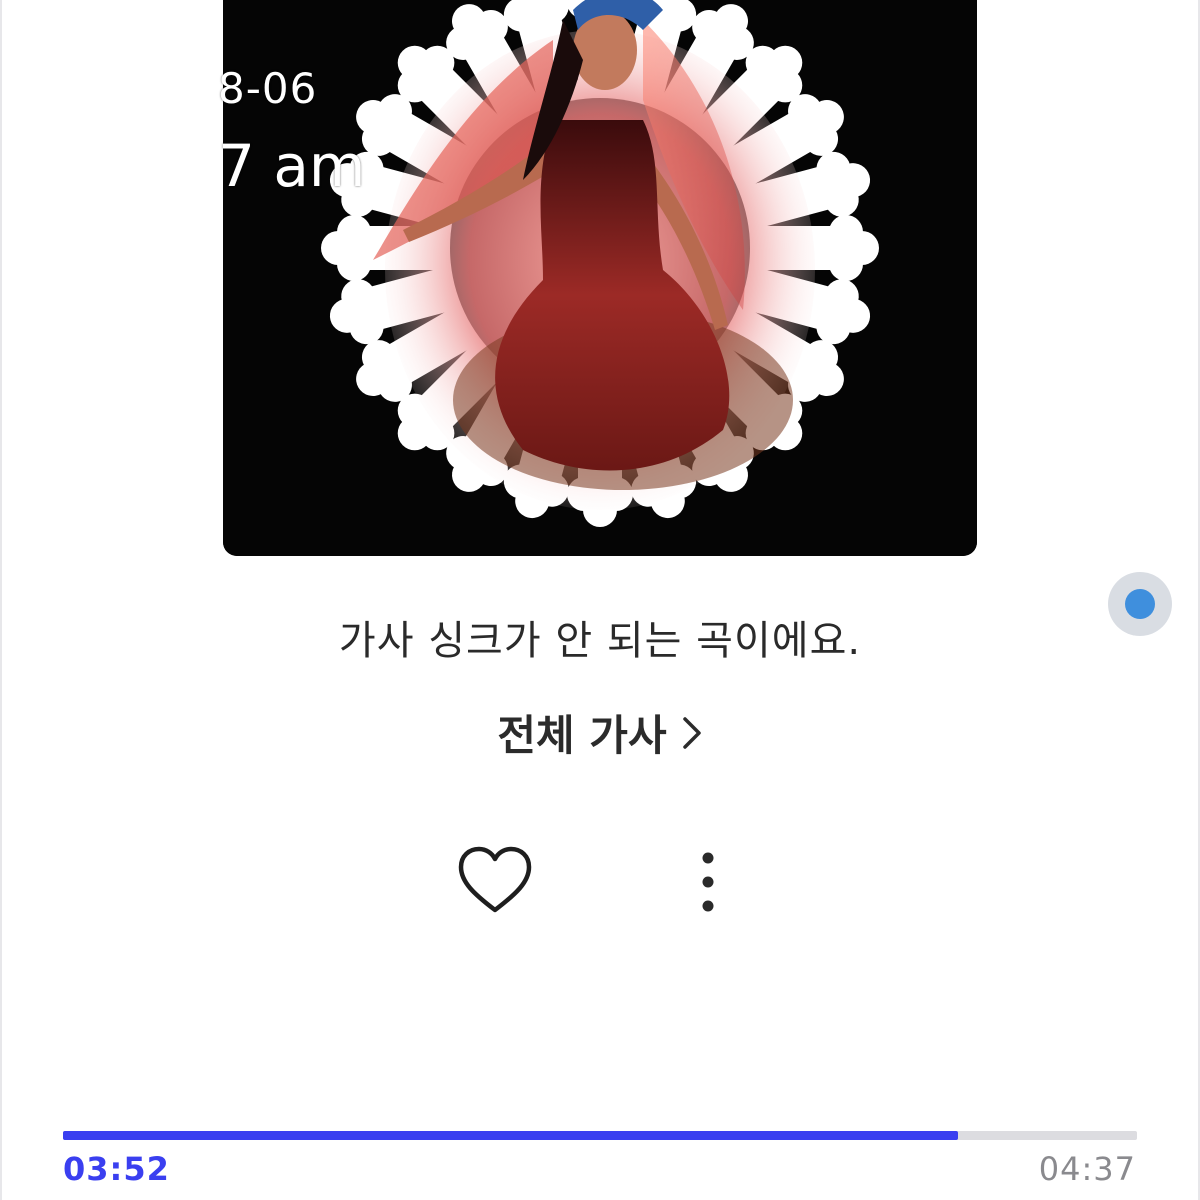 The image size is (1200, 1200). I want to click on playback-progress-bar, so click(600, 1135).